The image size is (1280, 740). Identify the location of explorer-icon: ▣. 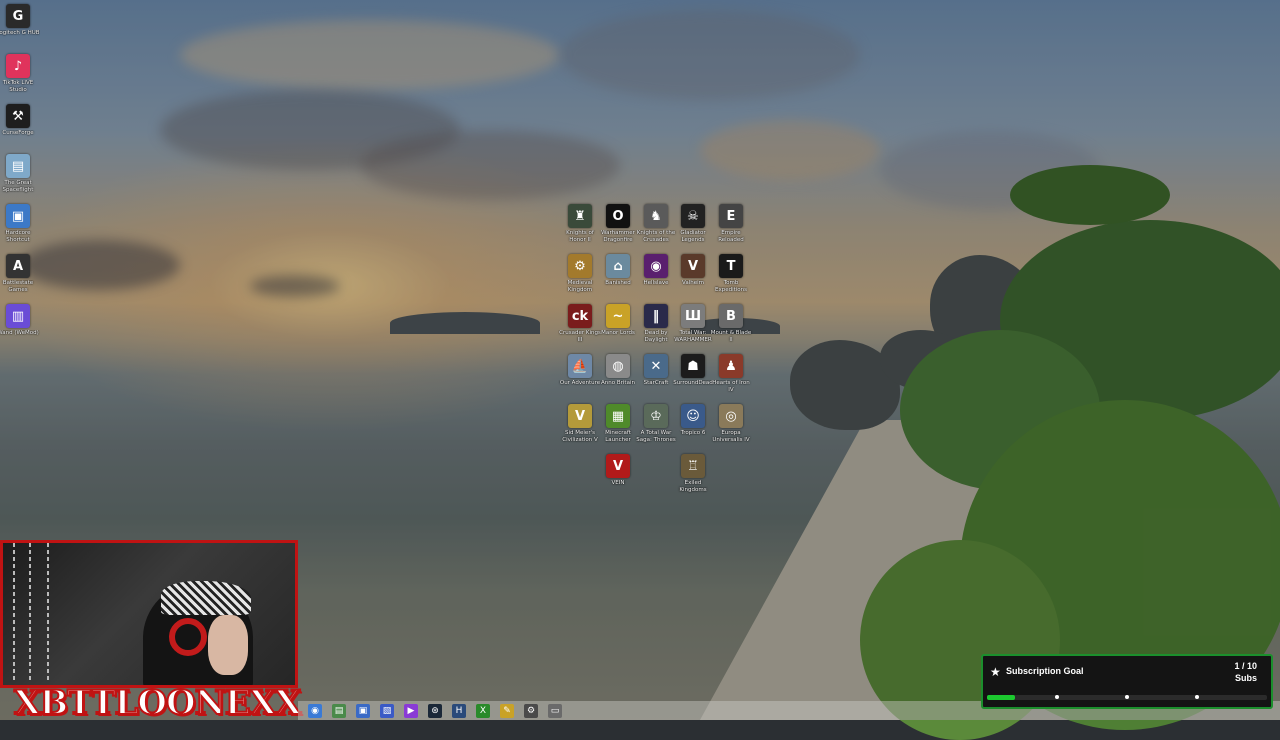
(363, 710).